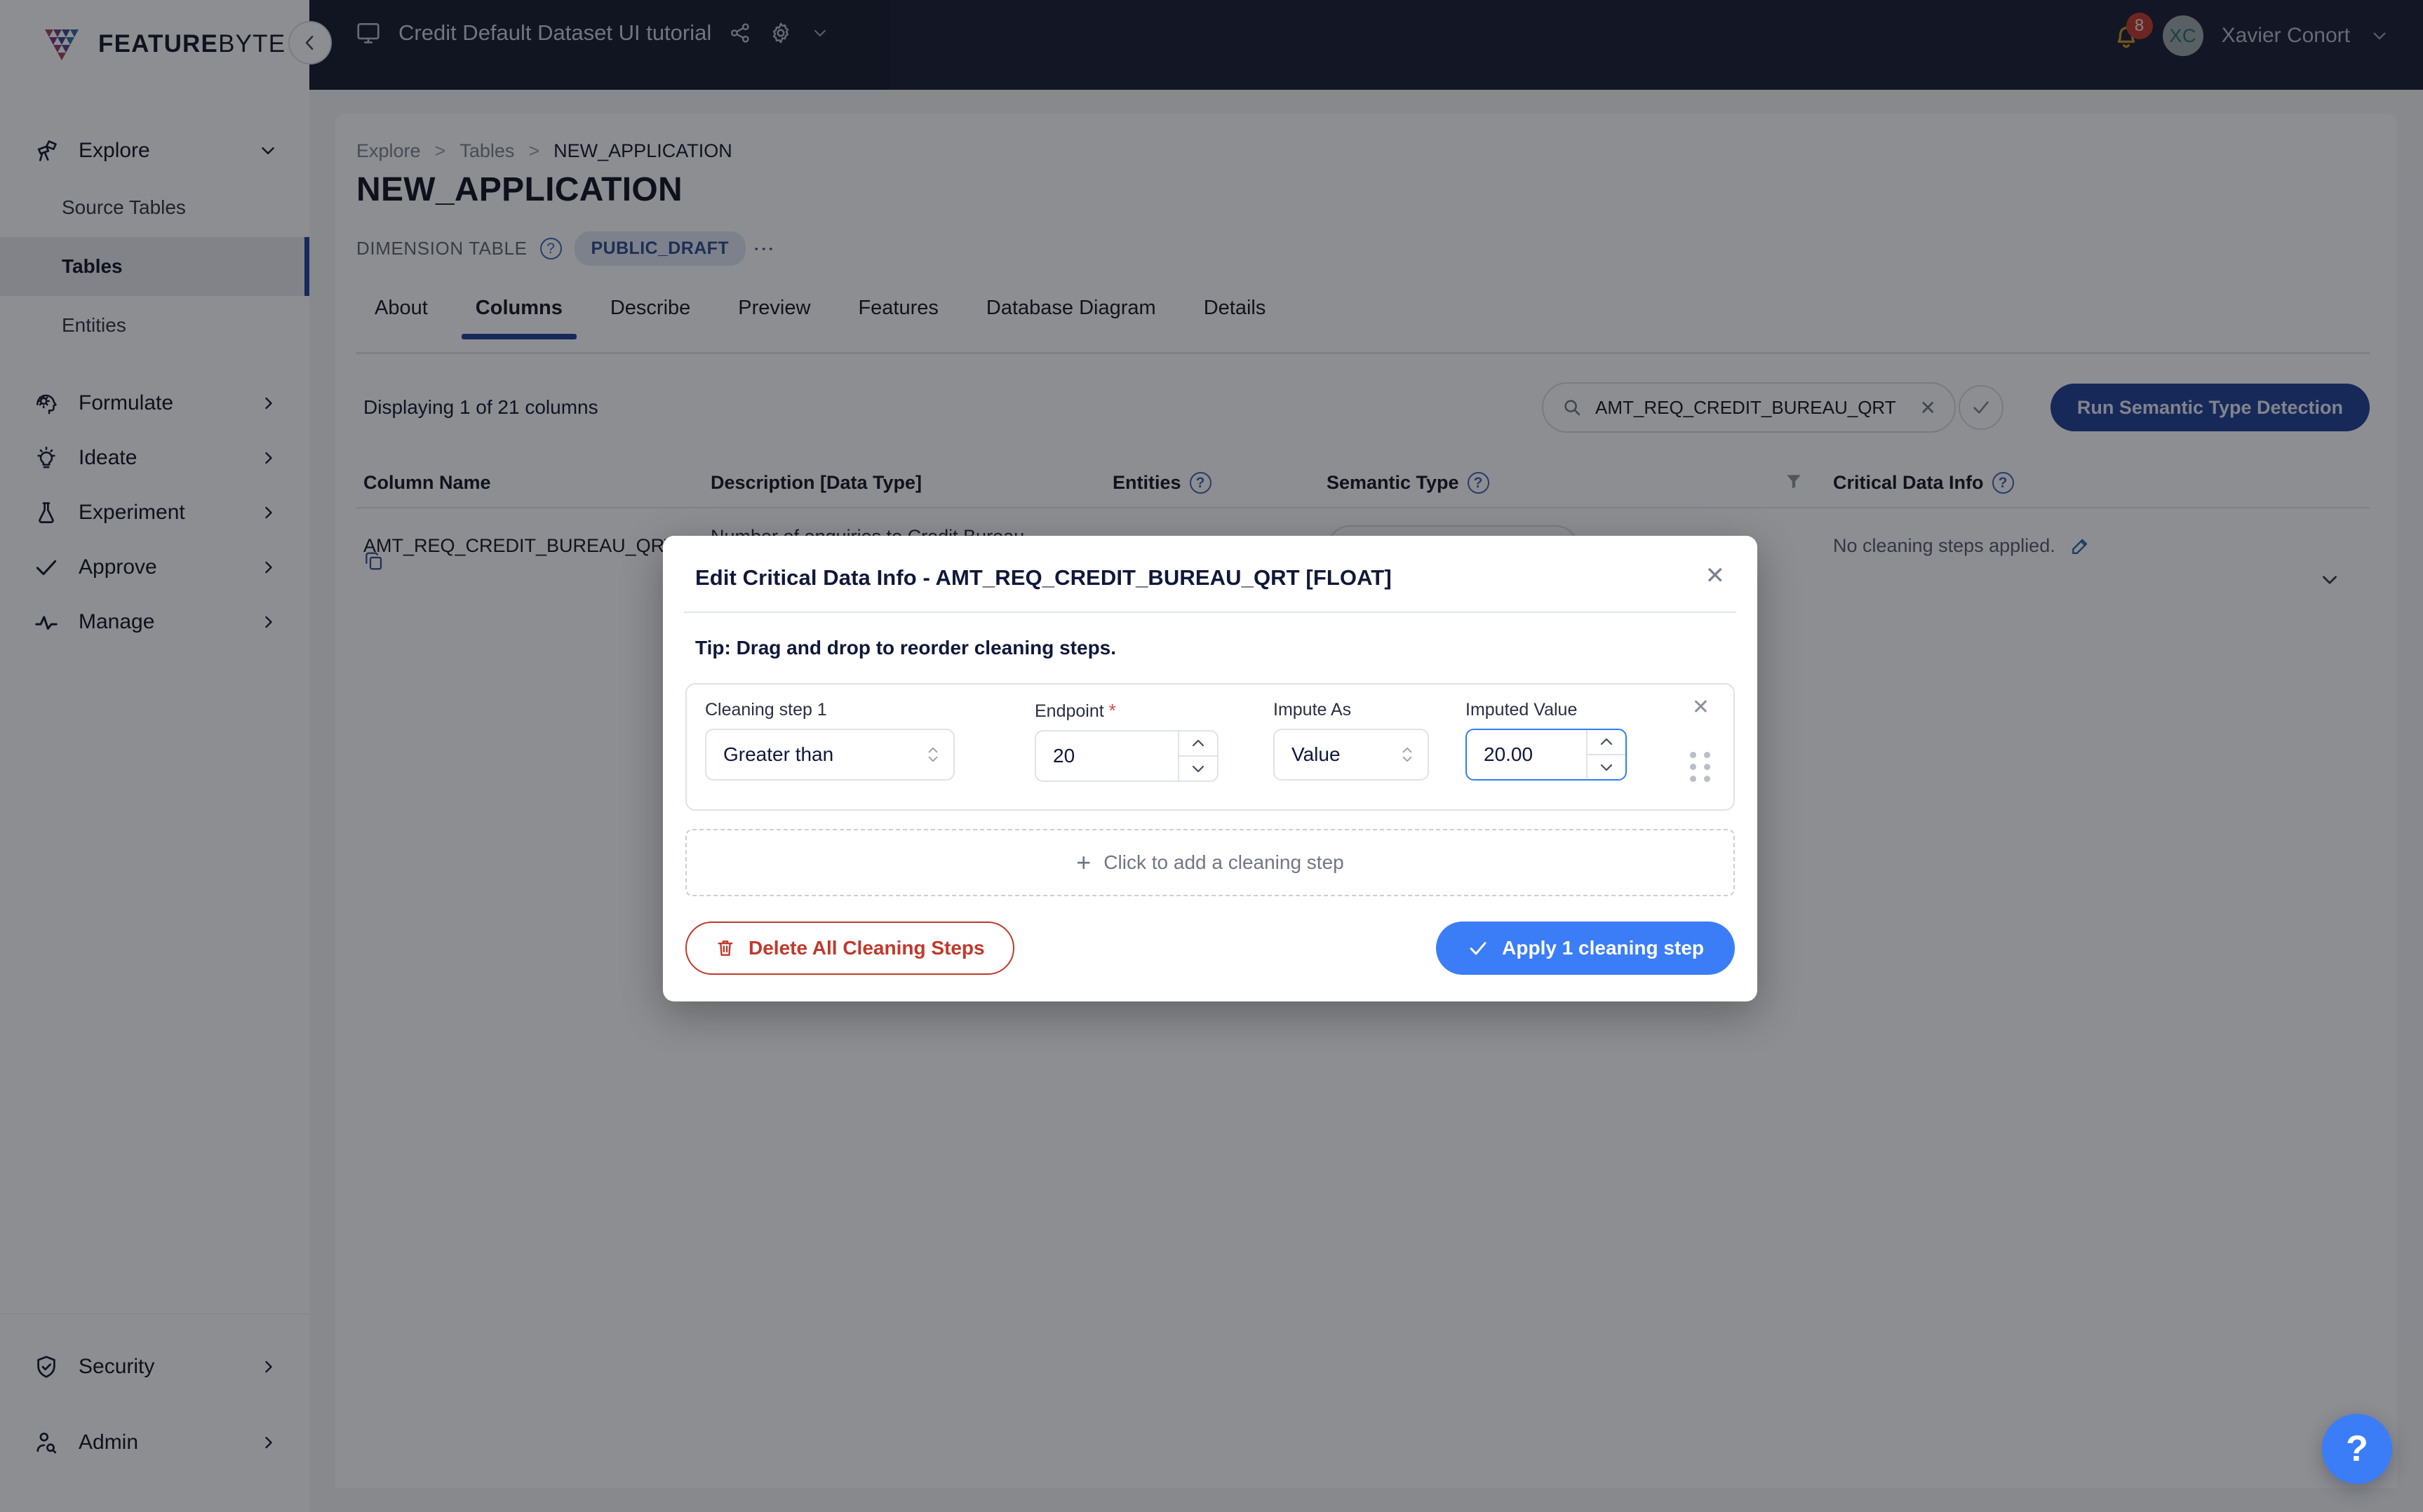 Image resolution: width=2423 pixels, height=1512 pixels. I want to click on remove-cleaning-step-button: ✕, so click(1701, 707).